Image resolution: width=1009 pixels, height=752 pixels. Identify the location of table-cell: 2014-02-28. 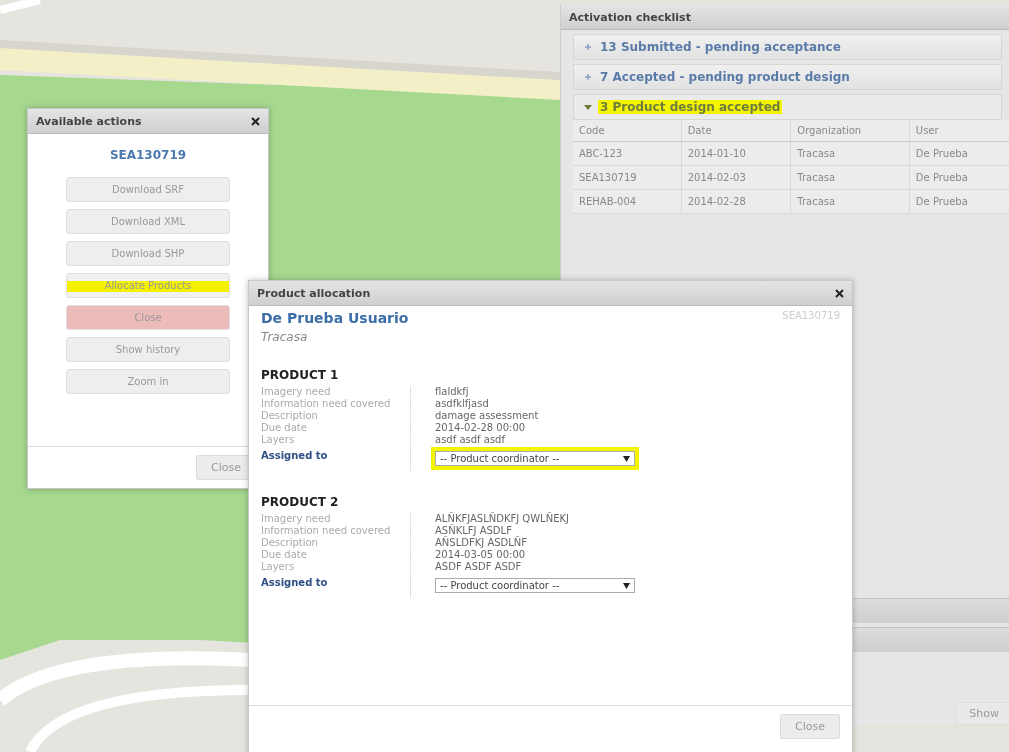
(736, 201).